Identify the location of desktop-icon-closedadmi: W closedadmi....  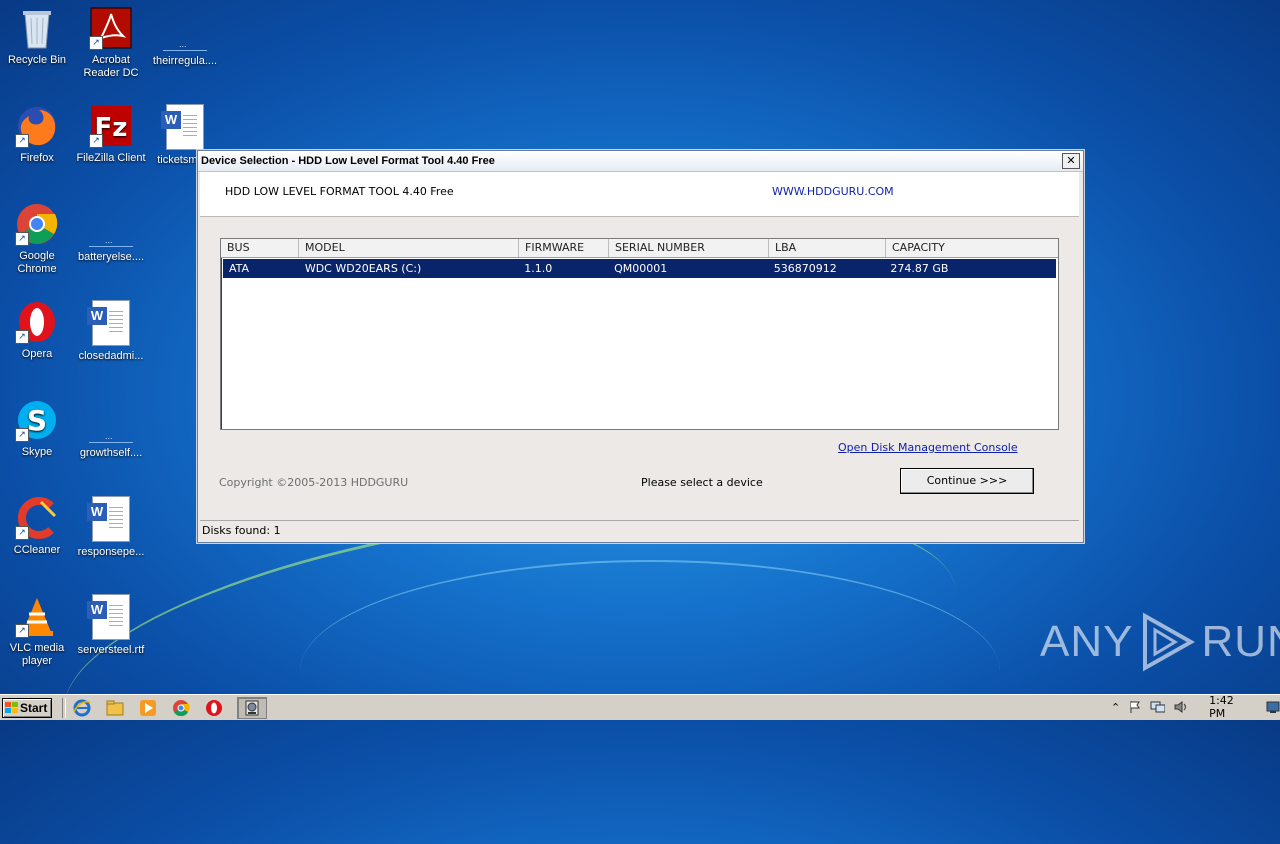
(111, 331).